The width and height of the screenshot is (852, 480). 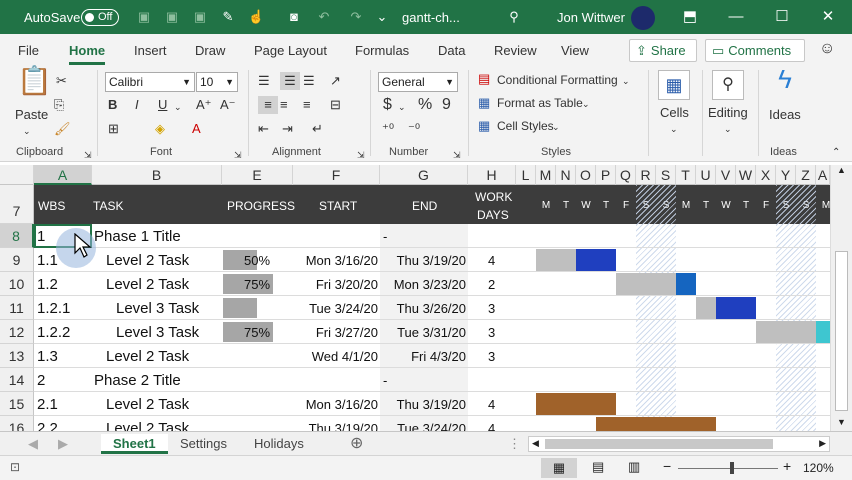 I want to click on font-size-combo: 10 ▼, so click(x=217, y=82).